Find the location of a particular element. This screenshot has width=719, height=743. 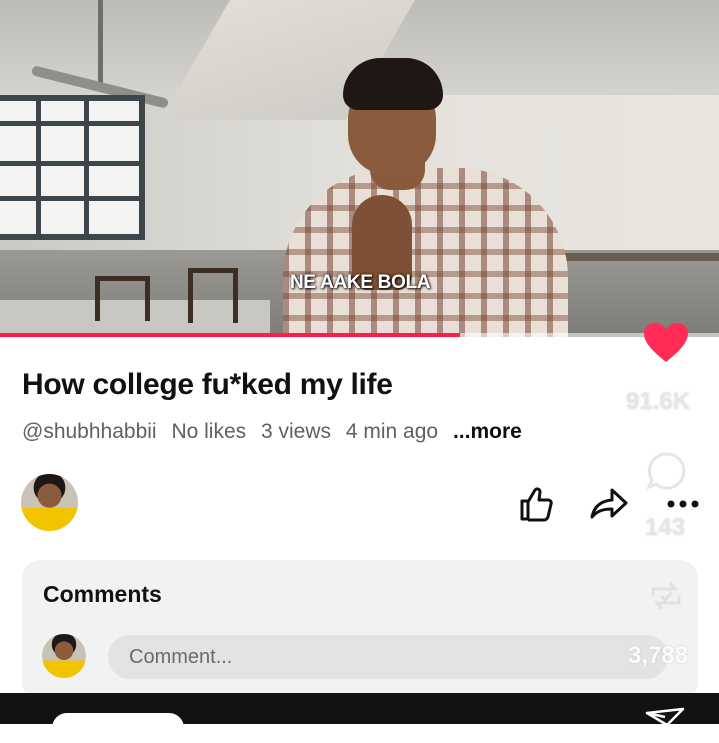

thumbs-up-icon is located at coordinates (536, 504).